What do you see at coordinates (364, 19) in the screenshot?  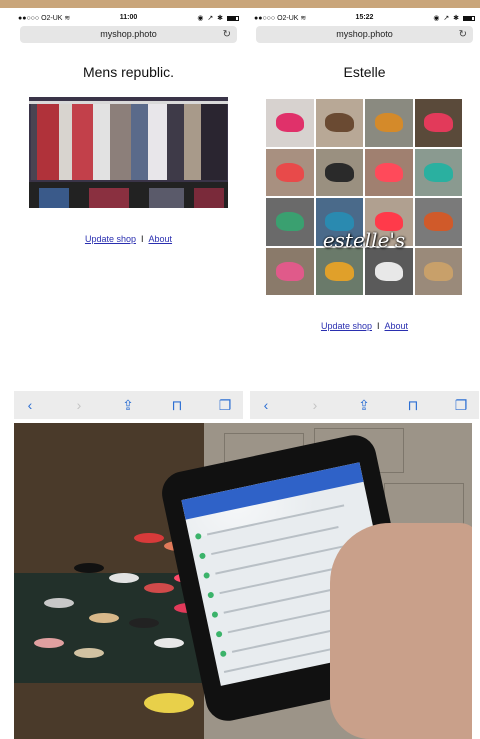 I see `status-bar: ●●○○○ O2-UK ≋ 15:22 ◉ ↗ ✱` at bounding box center [364, 19].